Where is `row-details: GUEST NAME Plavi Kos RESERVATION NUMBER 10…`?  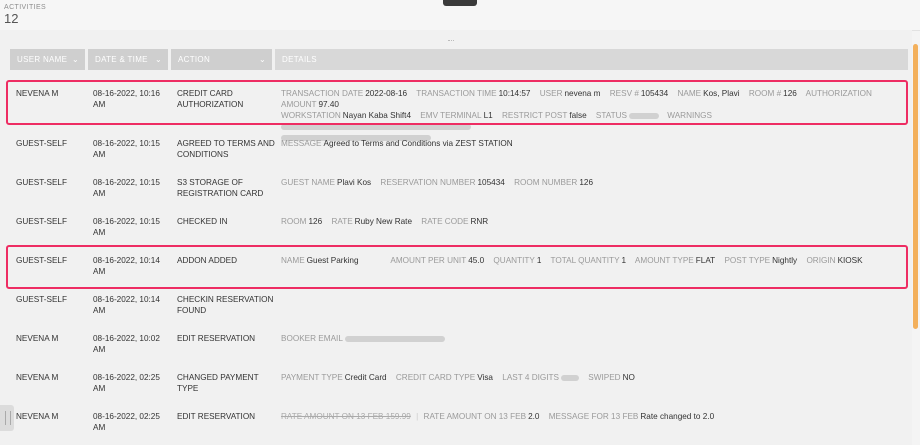 row-details: GUEST NAME Plavi Kos RESERVATION NUMBER 10… is located at coordinates (437, 182).